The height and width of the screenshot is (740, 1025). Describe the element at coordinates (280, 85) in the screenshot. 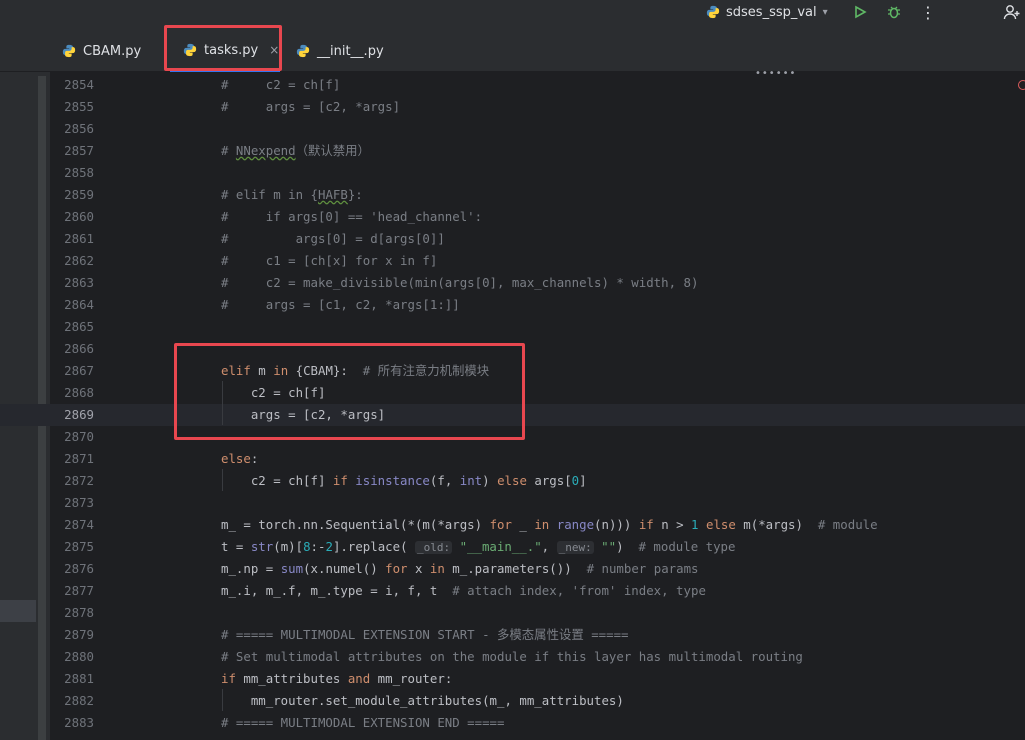

I see `code-text: # c2 = ch[f]` at that location.